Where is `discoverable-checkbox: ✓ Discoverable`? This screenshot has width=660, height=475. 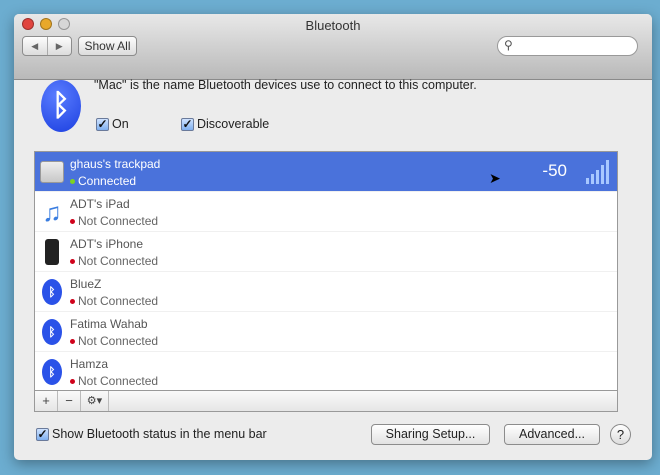
discoverable-checkbox: ✓ Discoverable is located at coordinates (225, 124).